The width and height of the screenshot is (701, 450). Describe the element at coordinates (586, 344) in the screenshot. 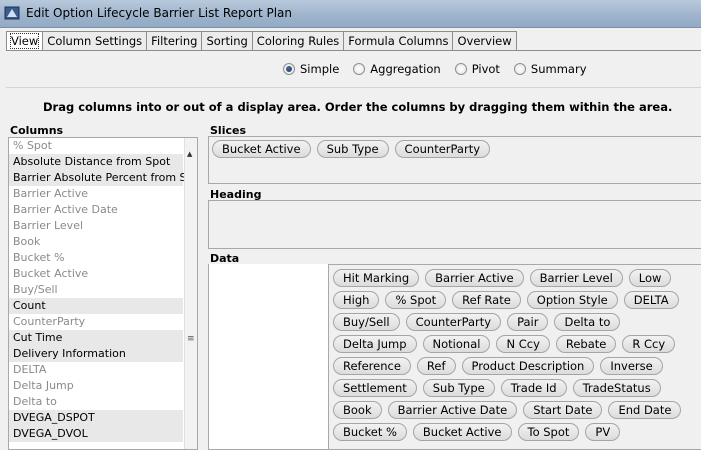

I see `column-chip: Rebate` at that location.